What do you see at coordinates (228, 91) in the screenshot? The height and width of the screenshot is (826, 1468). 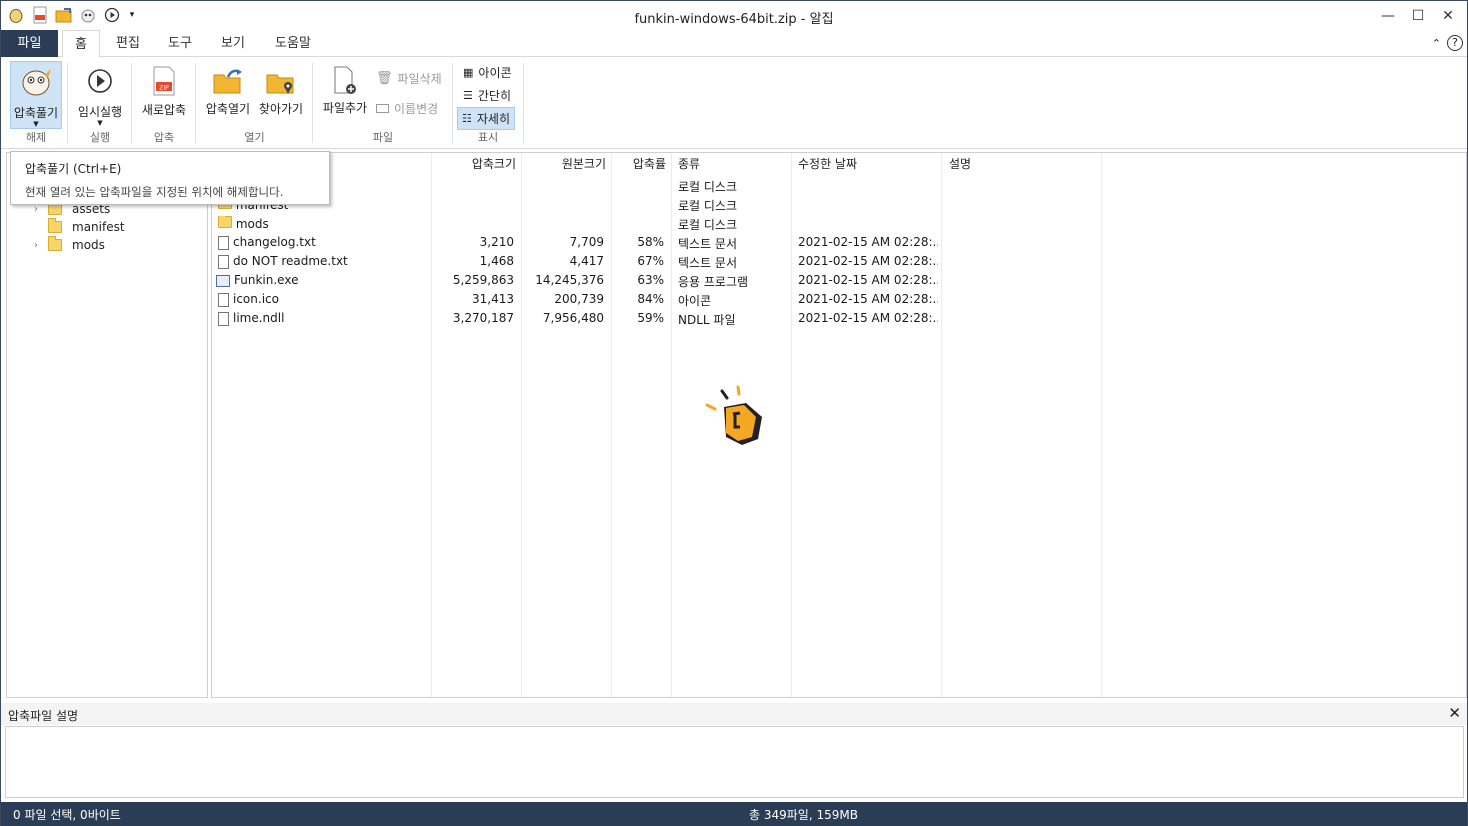 I see `open-archive-button: 압축열기` at bounding box center [228, 91].